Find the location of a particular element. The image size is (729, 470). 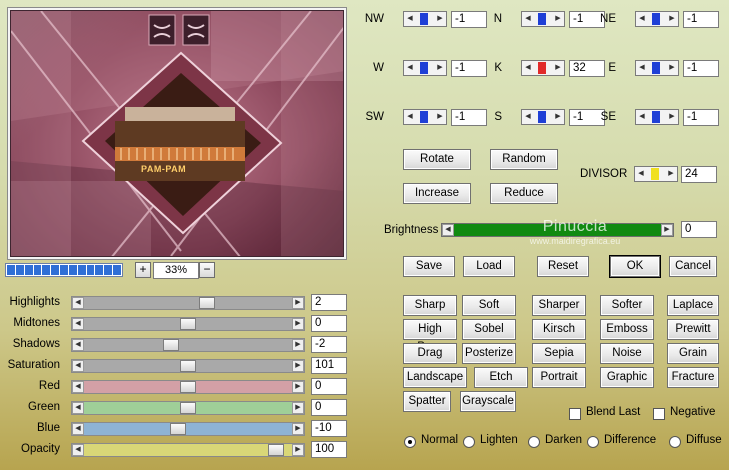

se-decrease-arrow: ◀ is located at coordinates (642, 117).